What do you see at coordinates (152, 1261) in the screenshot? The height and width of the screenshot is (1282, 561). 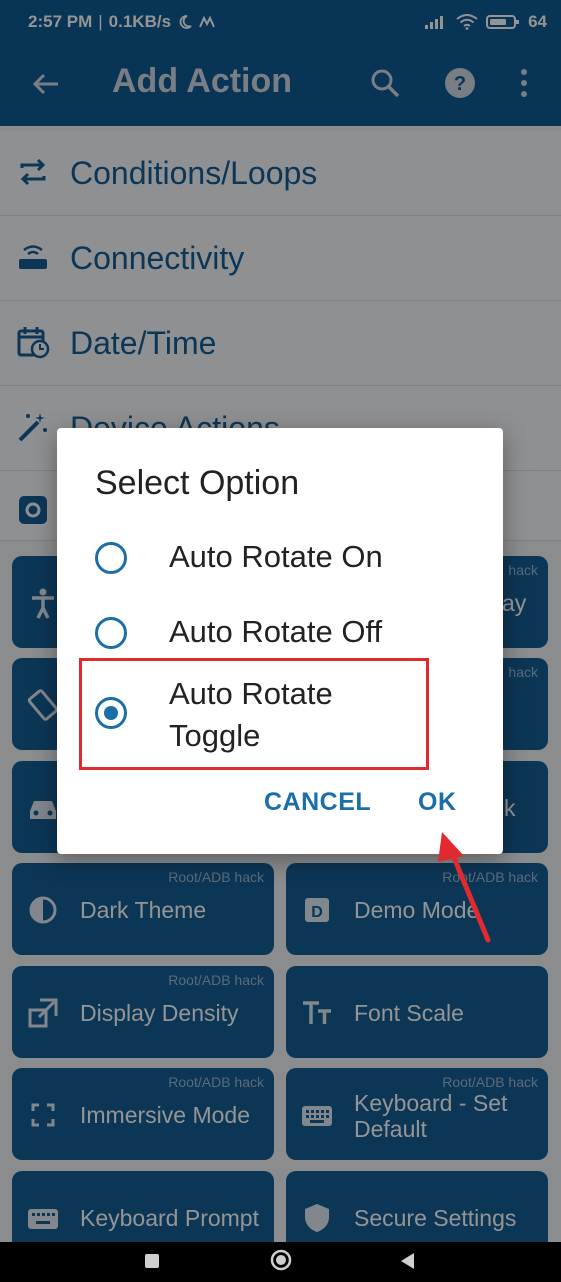 I see `recents-icon` at bounding box center [152, 1261].